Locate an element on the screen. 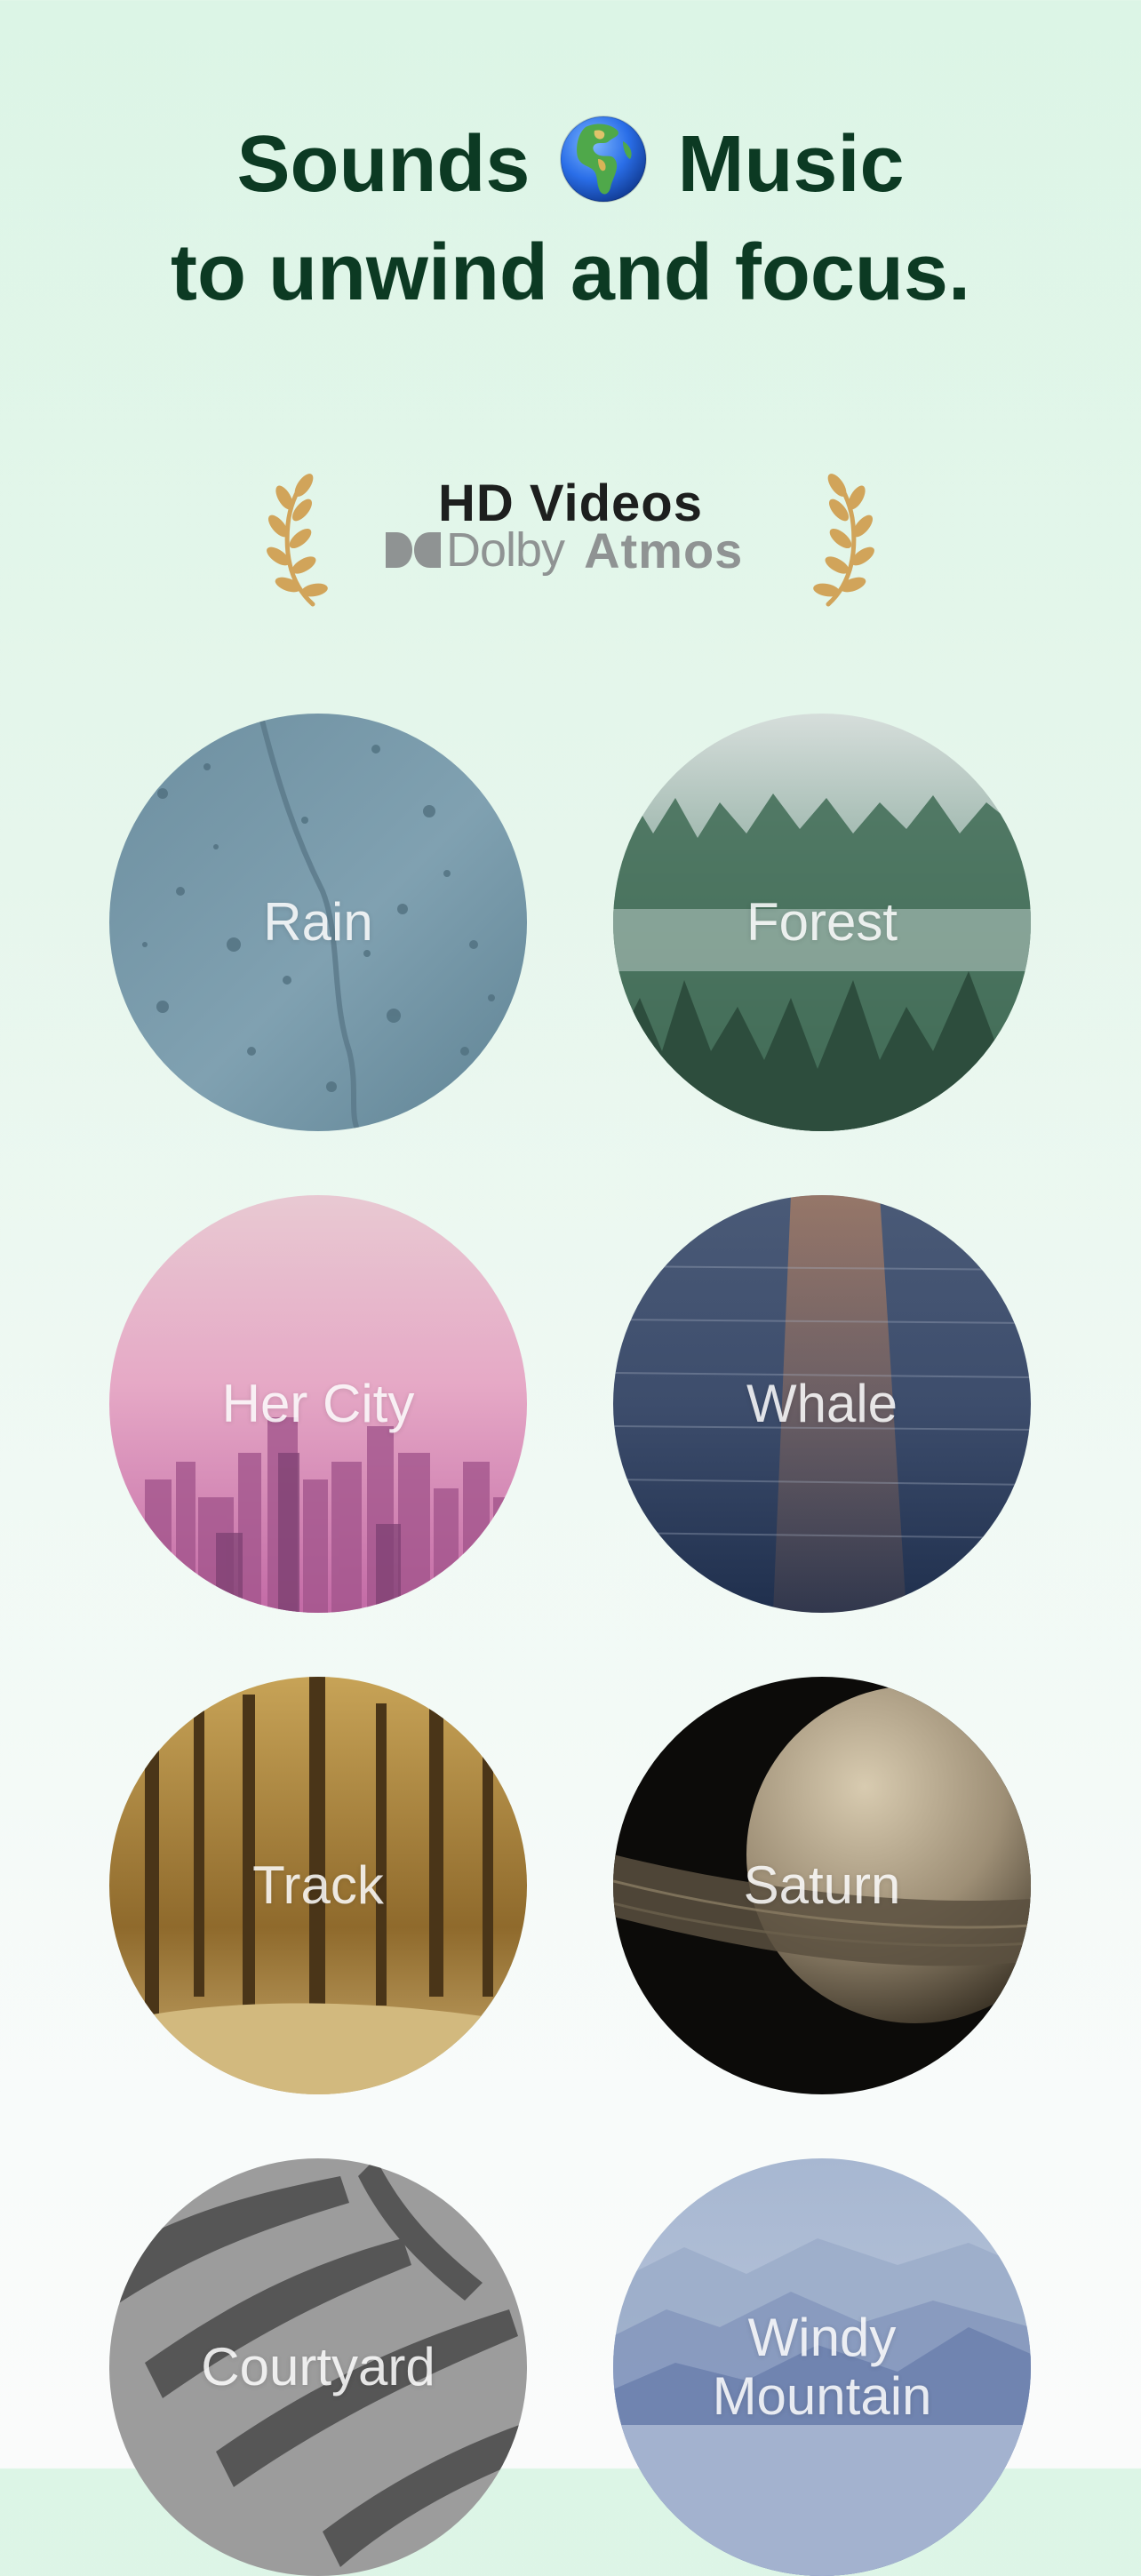 The image size is (1141, 2576). tile-label: Rain is located at coordinates (318, 922).